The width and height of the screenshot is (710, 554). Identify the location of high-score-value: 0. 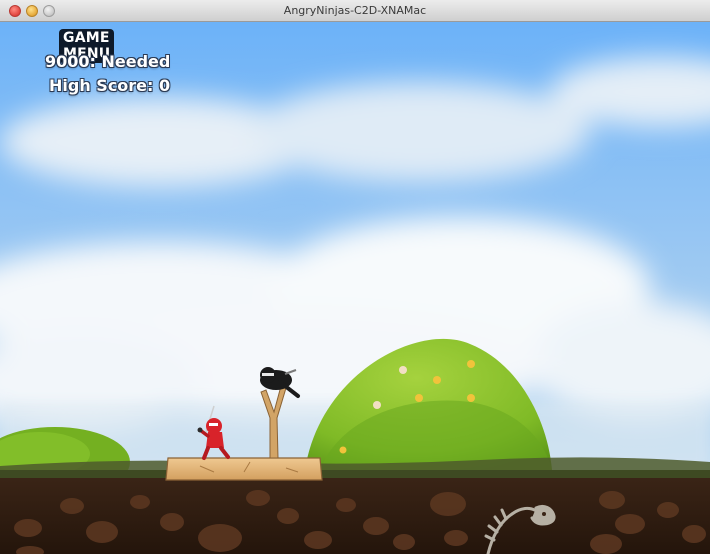
(165, 85).